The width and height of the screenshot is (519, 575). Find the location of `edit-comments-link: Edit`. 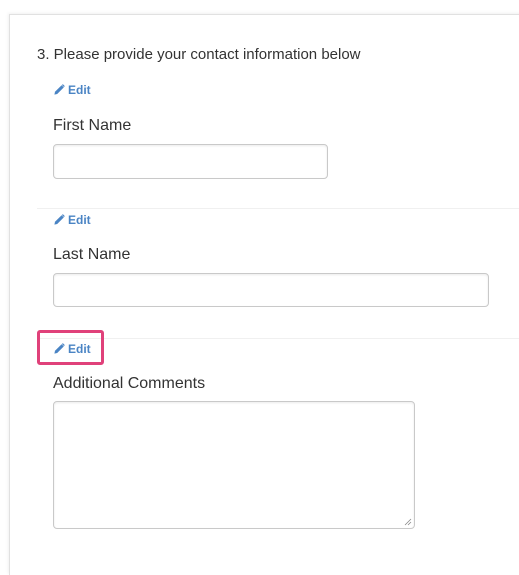

edit-comments-link: Edit is located at coordinates (72, 349).